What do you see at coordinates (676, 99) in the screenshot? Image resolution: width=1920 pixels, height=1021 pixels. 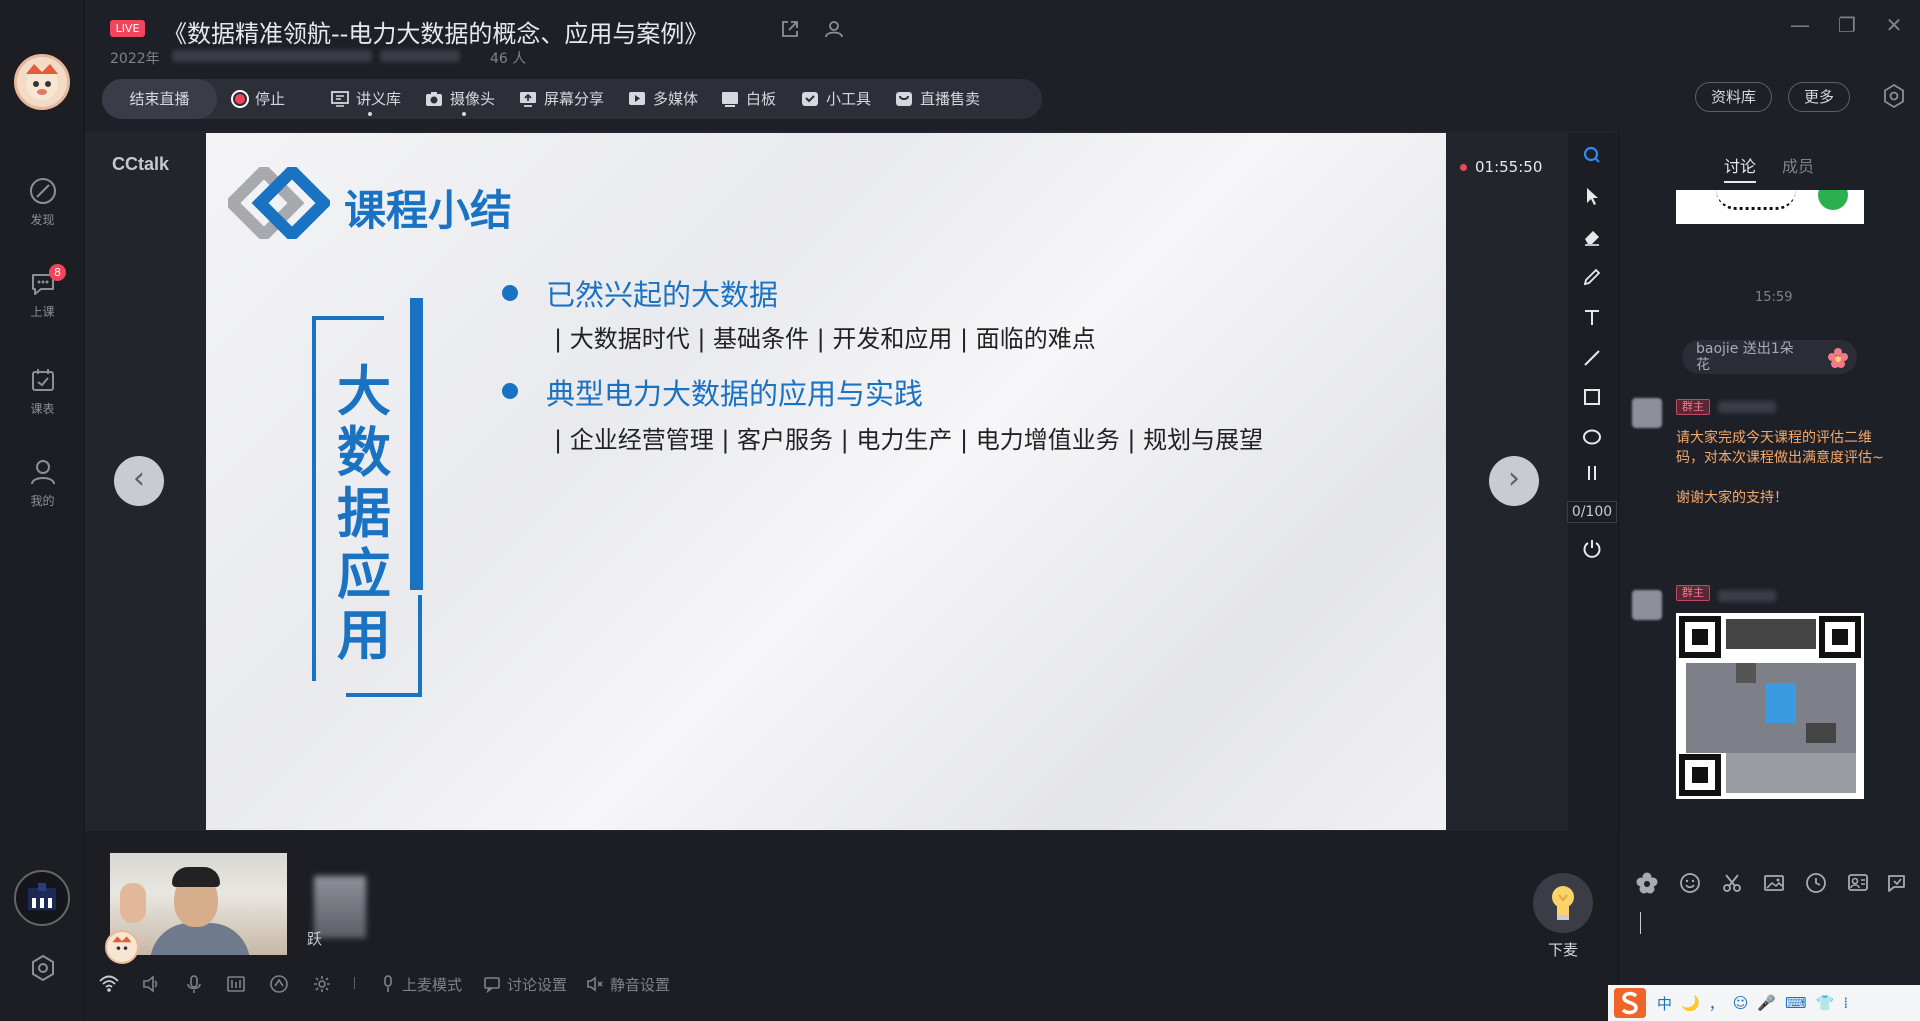 I see `media-label: 多媒体` at bounding box center [676, 99].